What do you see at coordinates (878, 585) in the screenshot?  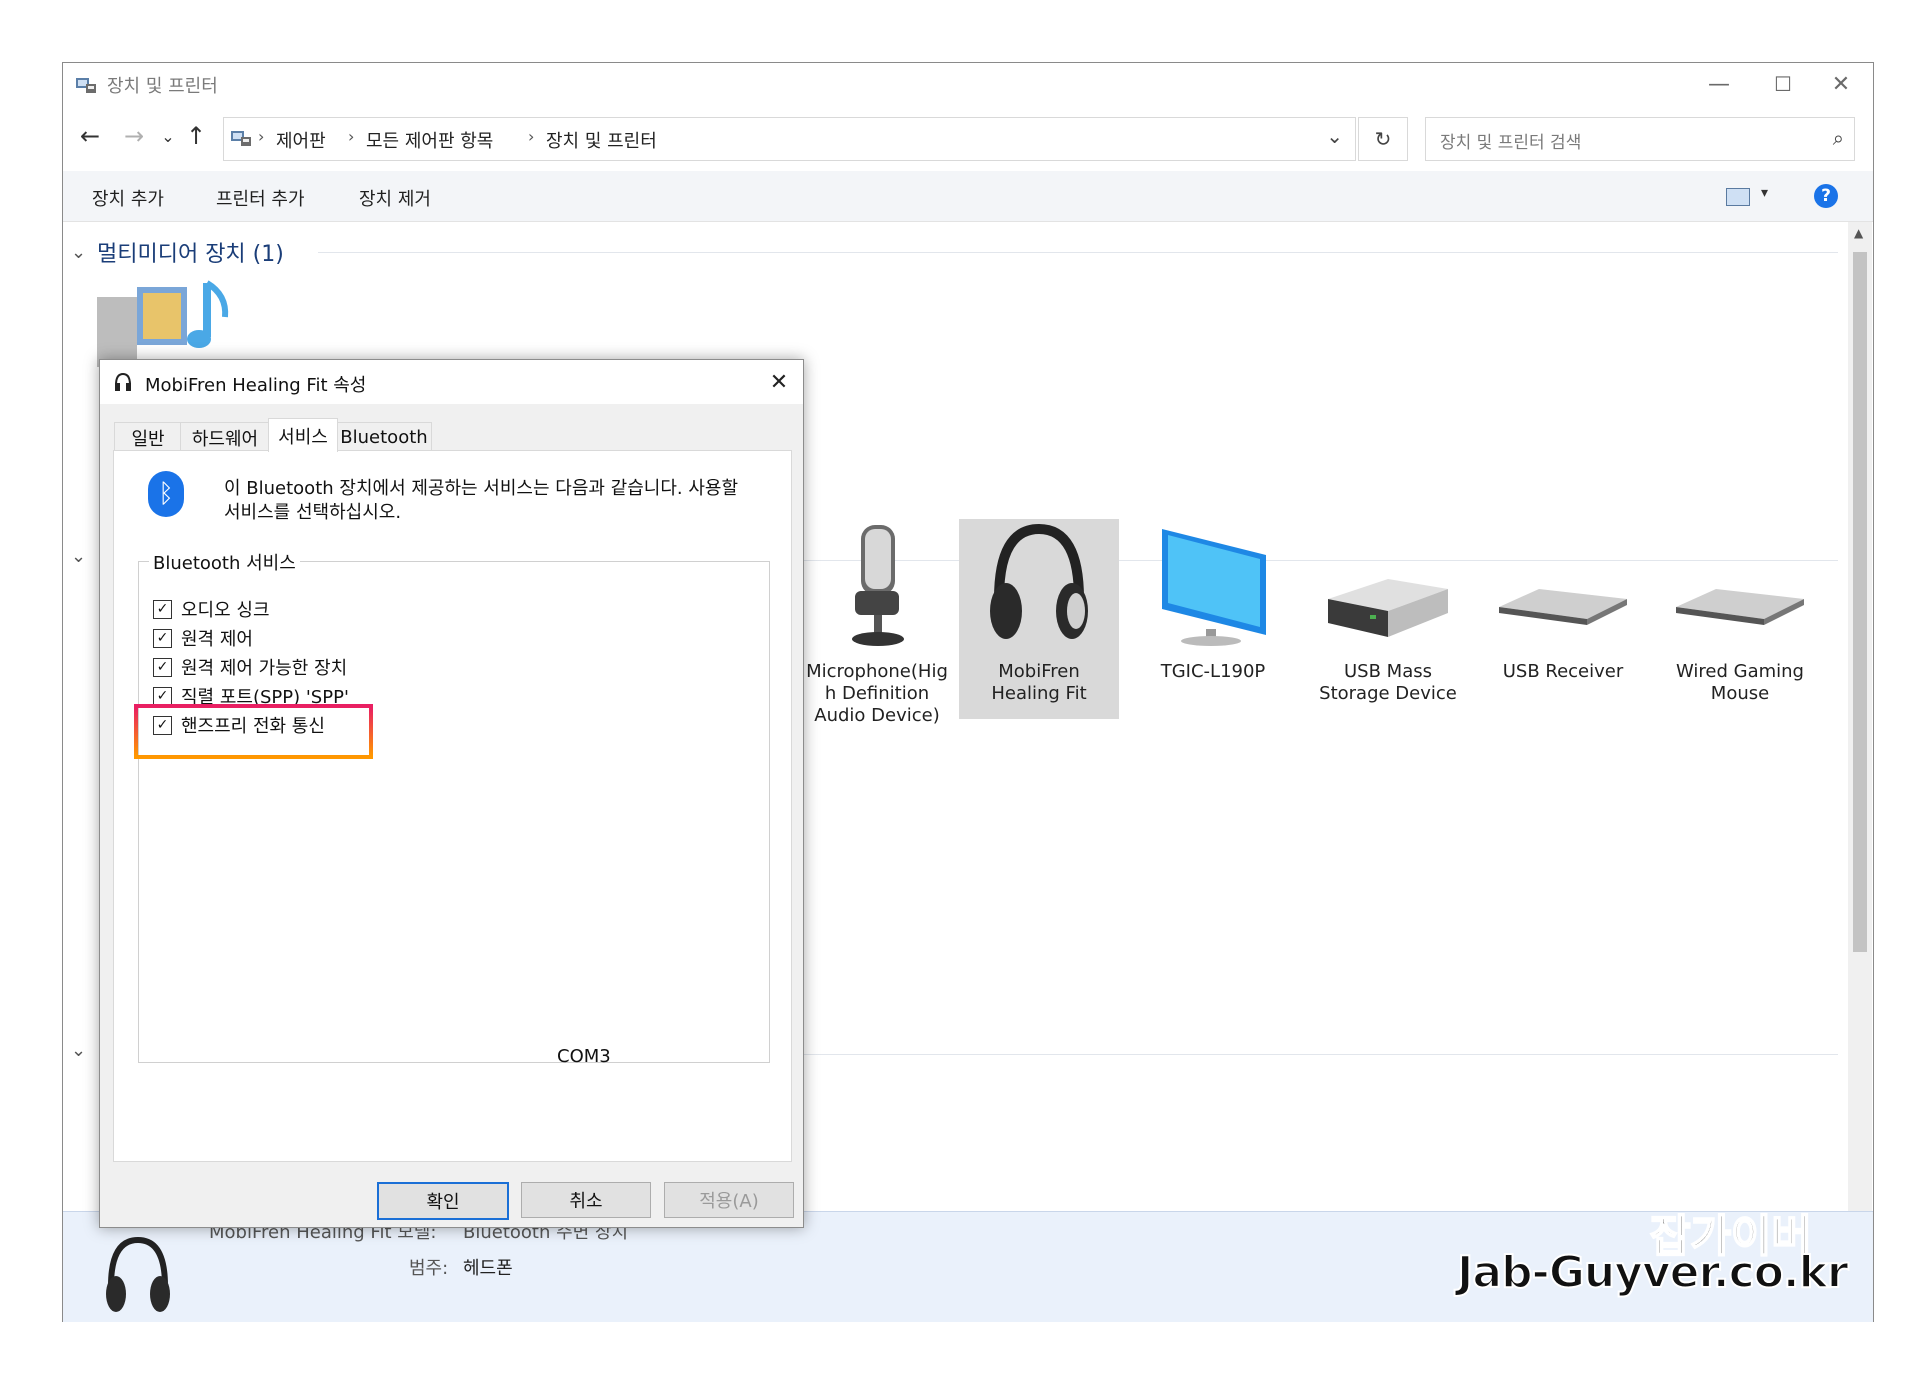 I see `microphone-icon` at bounding box center [878, 585].